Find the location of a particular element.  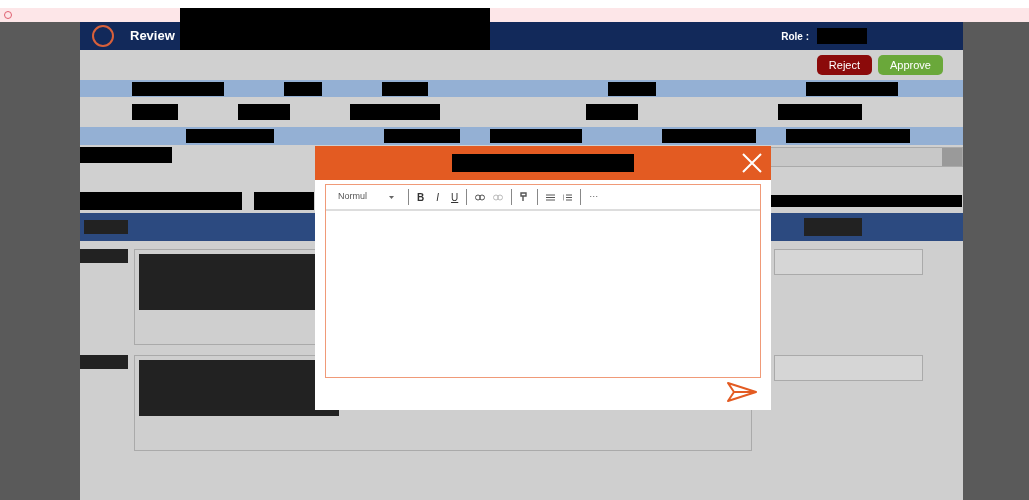

link-icon is located at coordinates (480, 197).